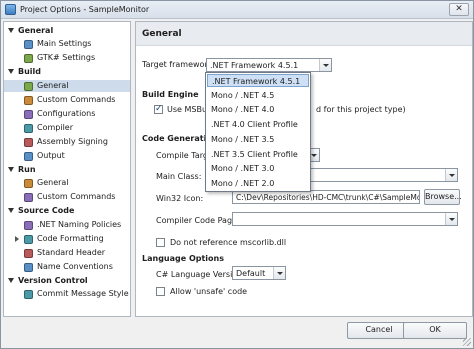 Image resolution: width=474 pixels, height=349 pixels. Describe the element at coordinates (258, 168) in the screenshot. I see `framework-option: Mono / .NET 3.0` at that location.